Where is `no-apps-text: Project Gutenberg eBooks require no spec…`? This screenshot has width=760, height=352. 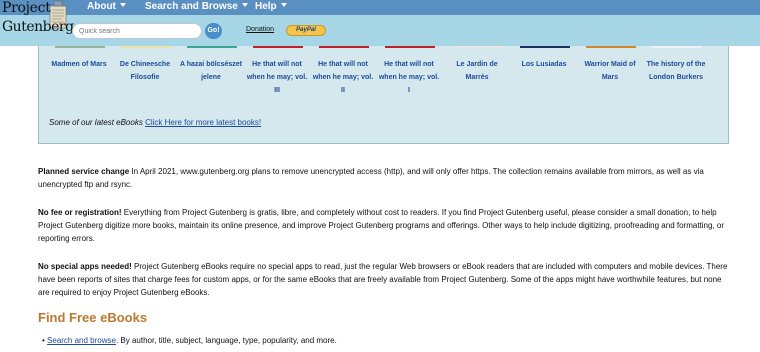
no-apps-text: Project Gutenberg eBooks require no spec… is located at coordinates (383, 279).